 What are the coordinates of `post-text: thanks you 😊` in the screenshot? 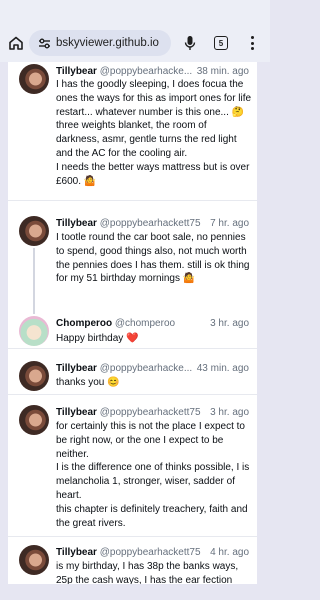 It's located at (88, 382).